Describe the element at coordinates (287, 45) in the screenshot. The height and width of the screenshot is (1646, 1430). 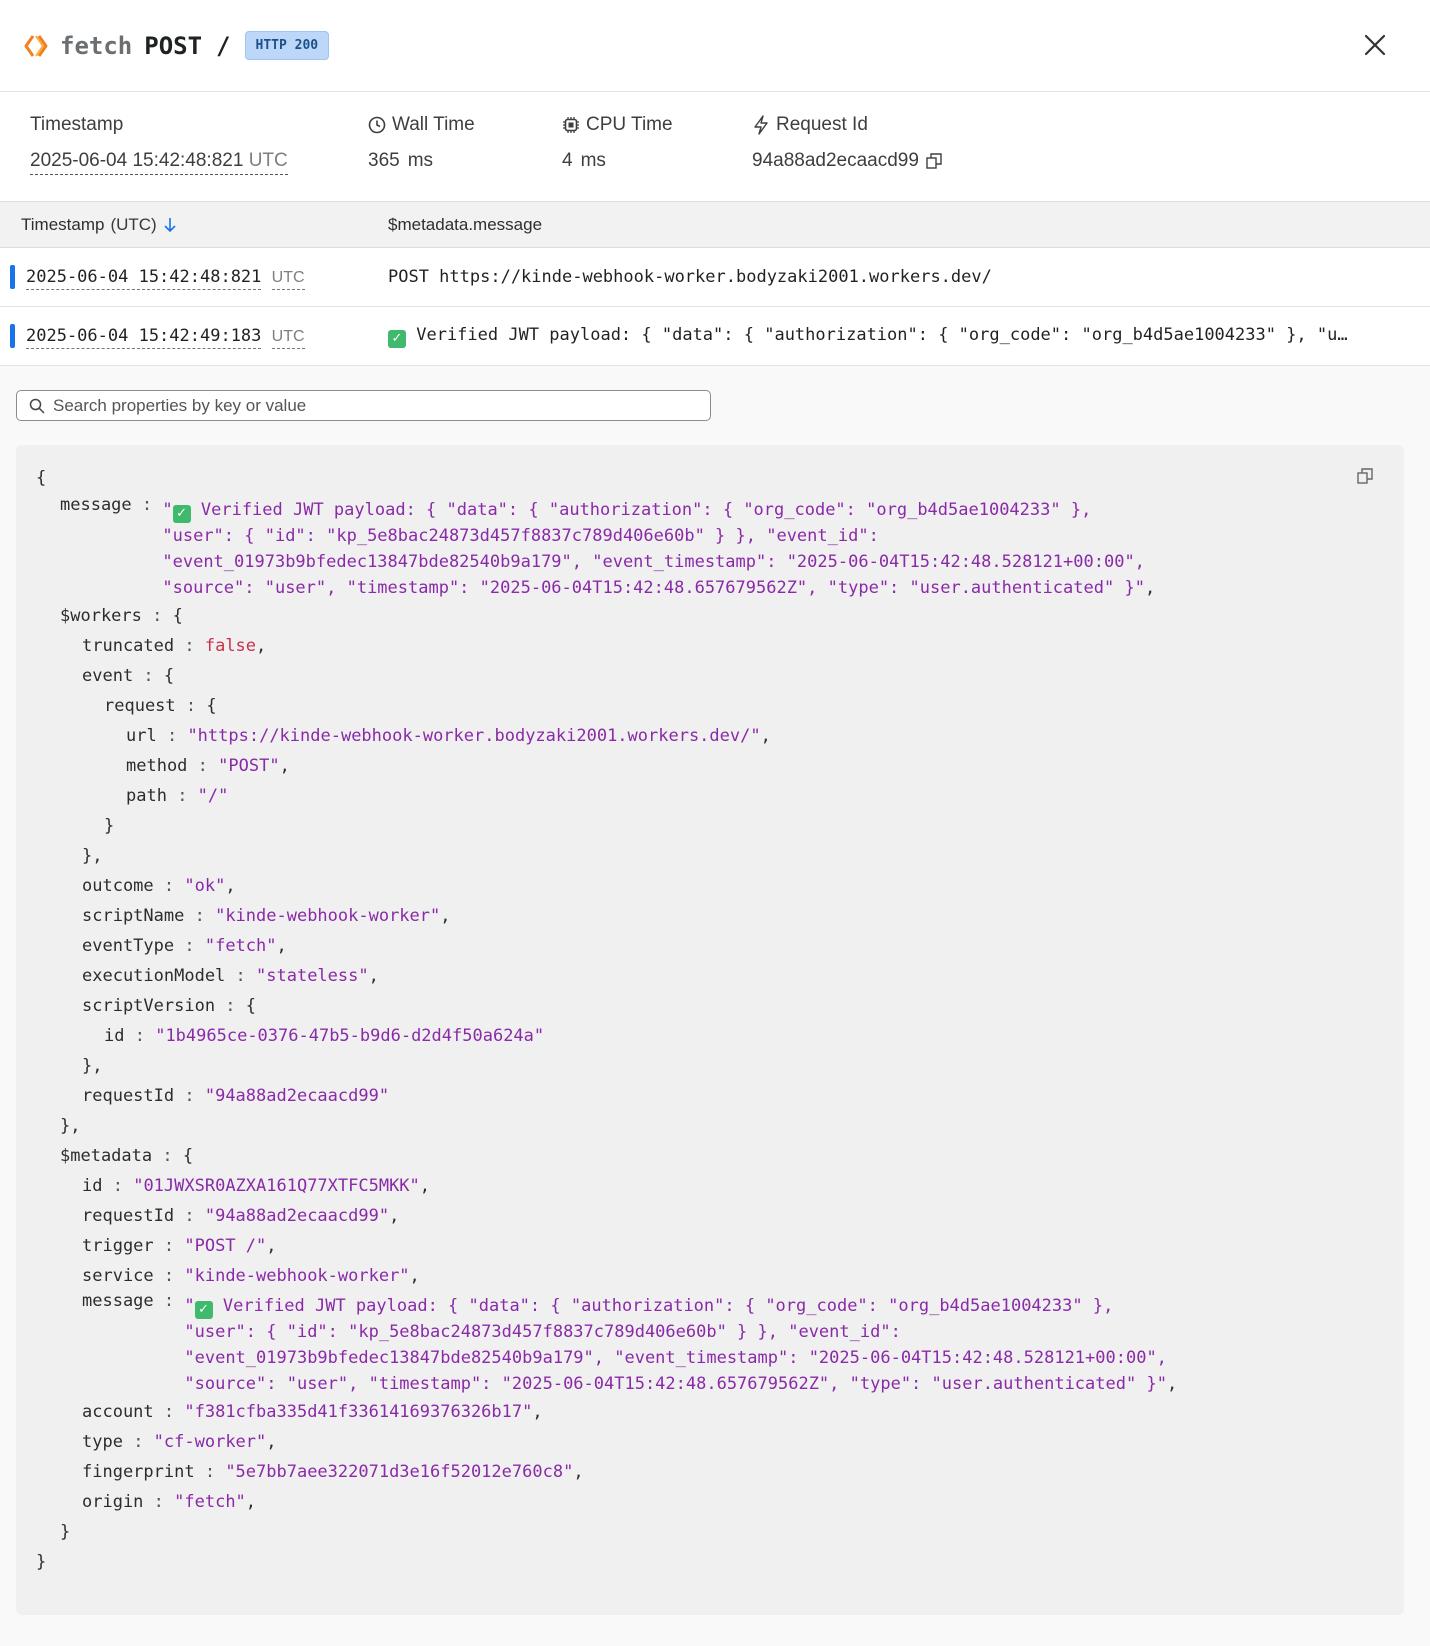
I see `status-badge: HTTP 200` at that location.